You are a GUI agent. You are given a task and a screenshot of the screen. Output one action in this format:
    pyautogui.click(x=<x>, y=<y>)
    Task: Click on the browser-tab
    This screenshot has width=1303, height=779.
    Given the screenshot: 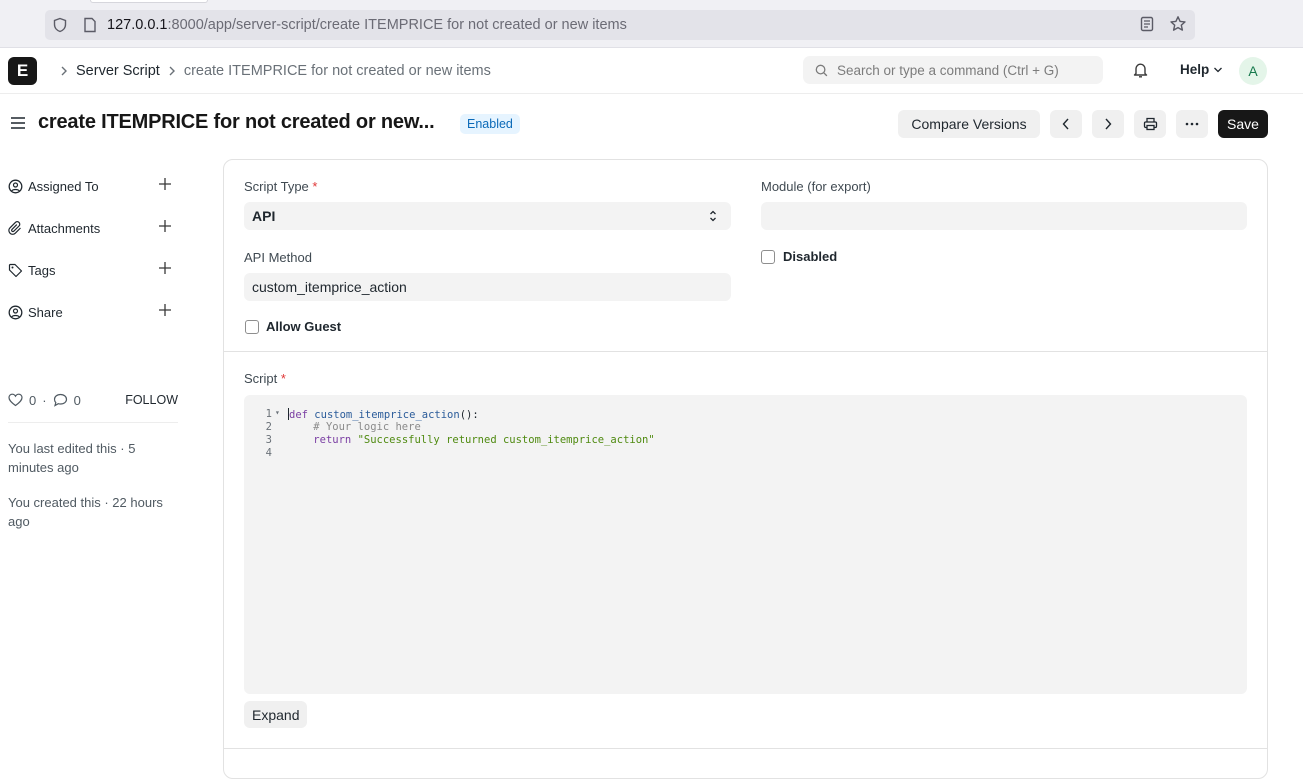 What is the action you would take?
    pyautogui.click(x=149, y=1)
    